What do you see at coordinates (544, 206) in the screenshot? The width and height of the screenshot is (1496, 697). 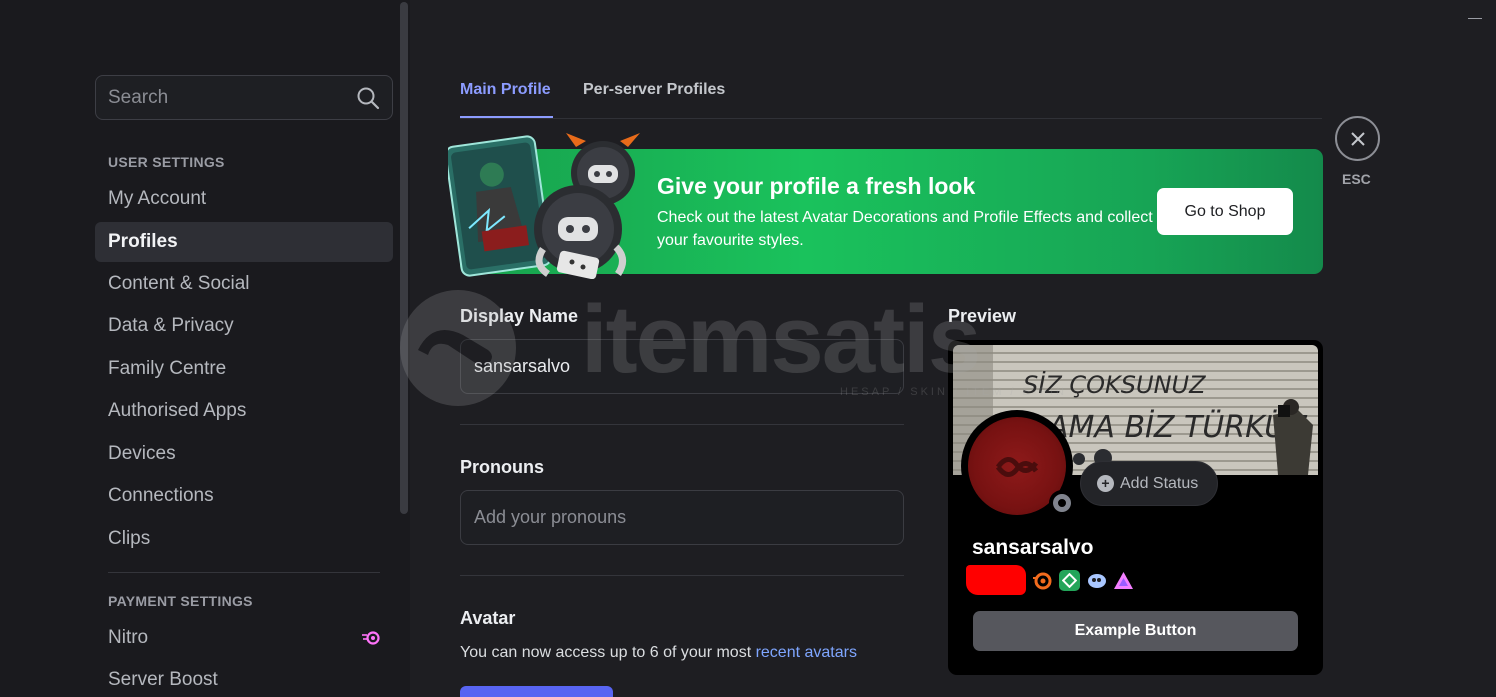 I see `avatar-decorations-illustration` at bounding box center [544, 206].